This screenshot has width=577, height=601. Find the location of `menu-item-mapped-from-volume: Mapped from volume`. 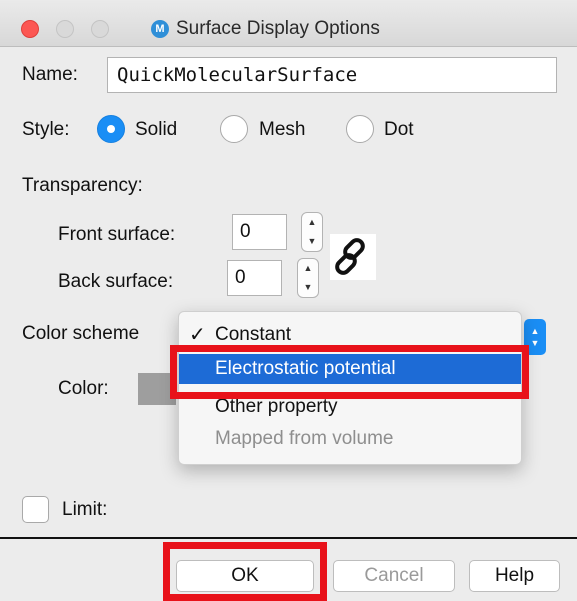

menu-item-mapped-from-volume: Mapped from volume is located at coordinates (350, 439).